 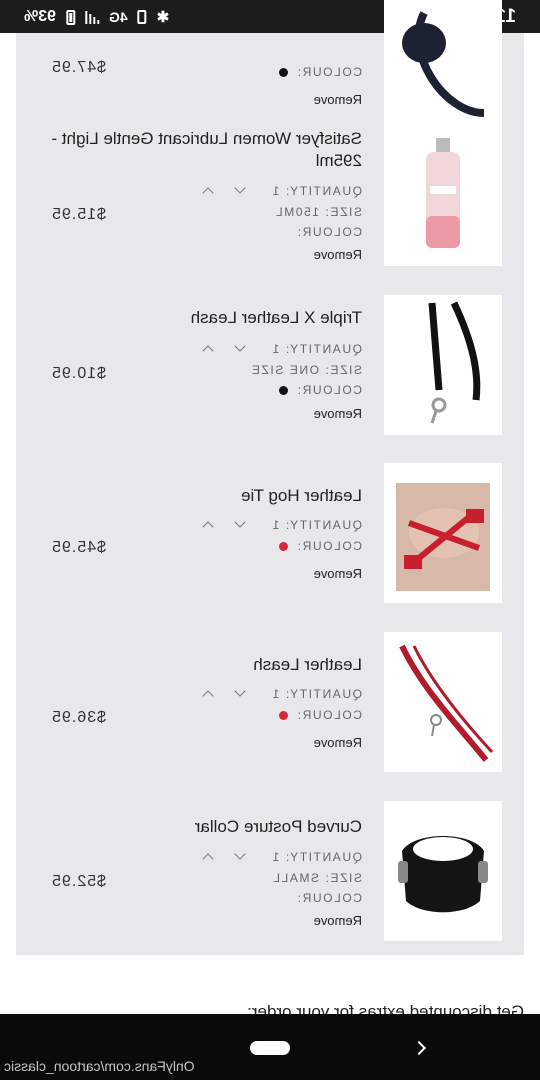 I want to click on item-size: SIZE: 150ML, so click(x=318, y=212).